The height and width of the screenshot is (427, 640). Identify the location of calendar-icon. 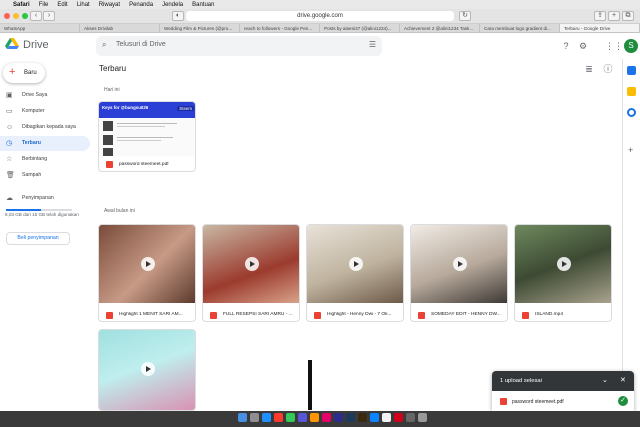
(631, 70).